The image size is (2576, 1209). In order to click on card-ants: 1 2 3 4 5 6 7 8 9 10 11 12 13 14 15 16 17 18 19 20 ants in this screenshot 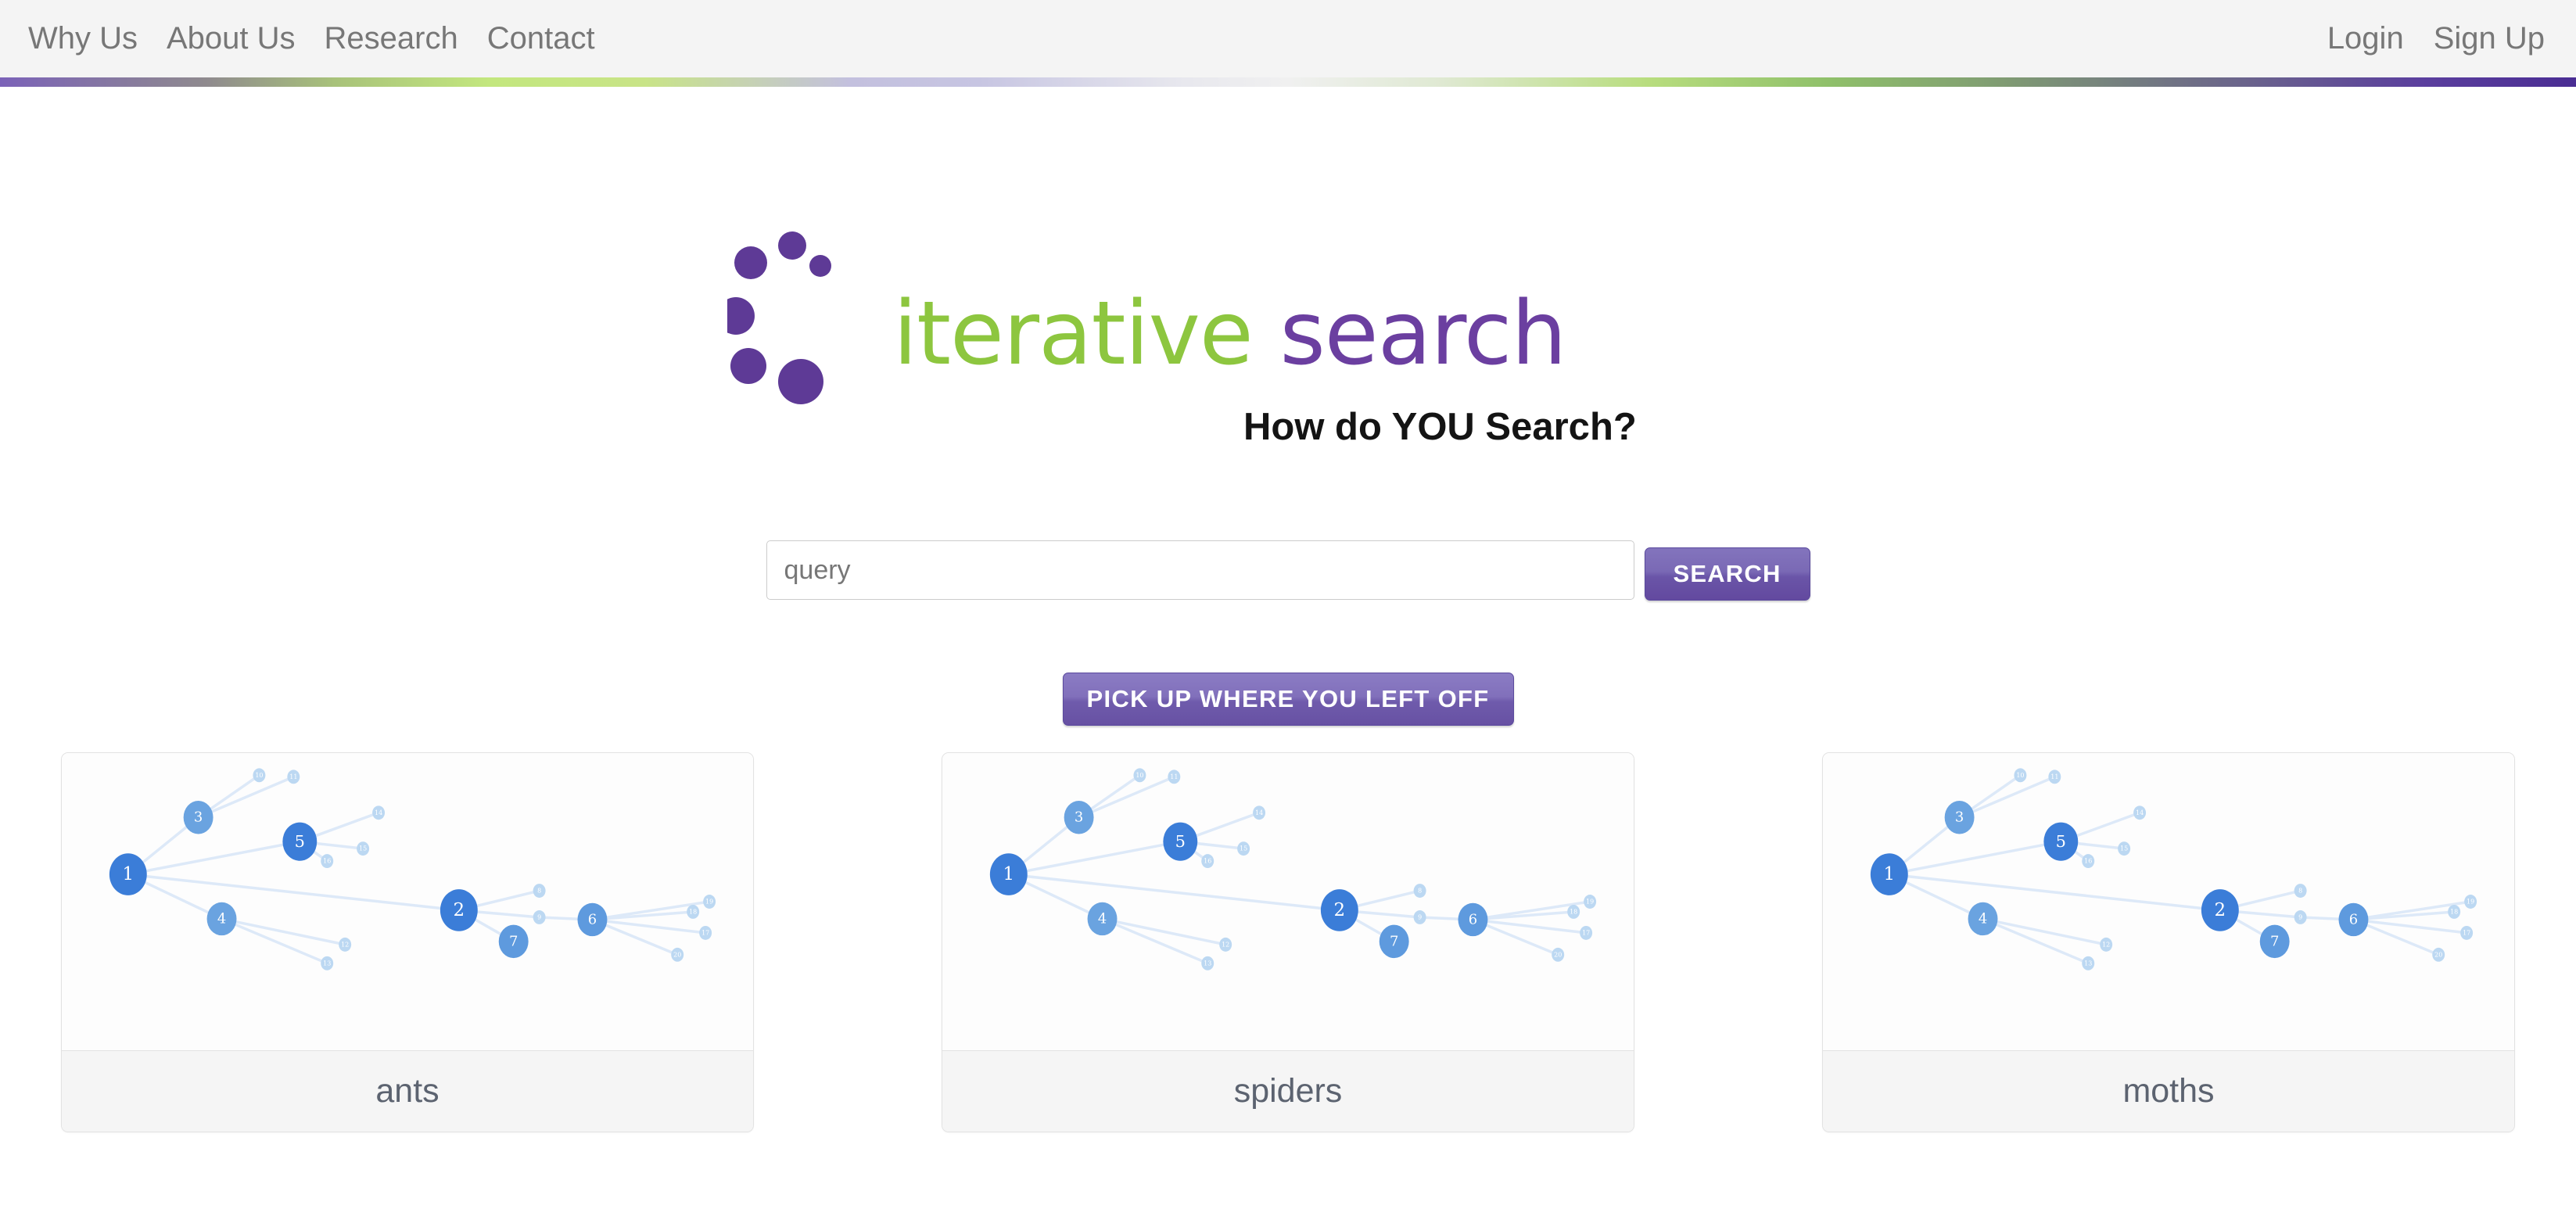, I will do `click(407, 942)`.